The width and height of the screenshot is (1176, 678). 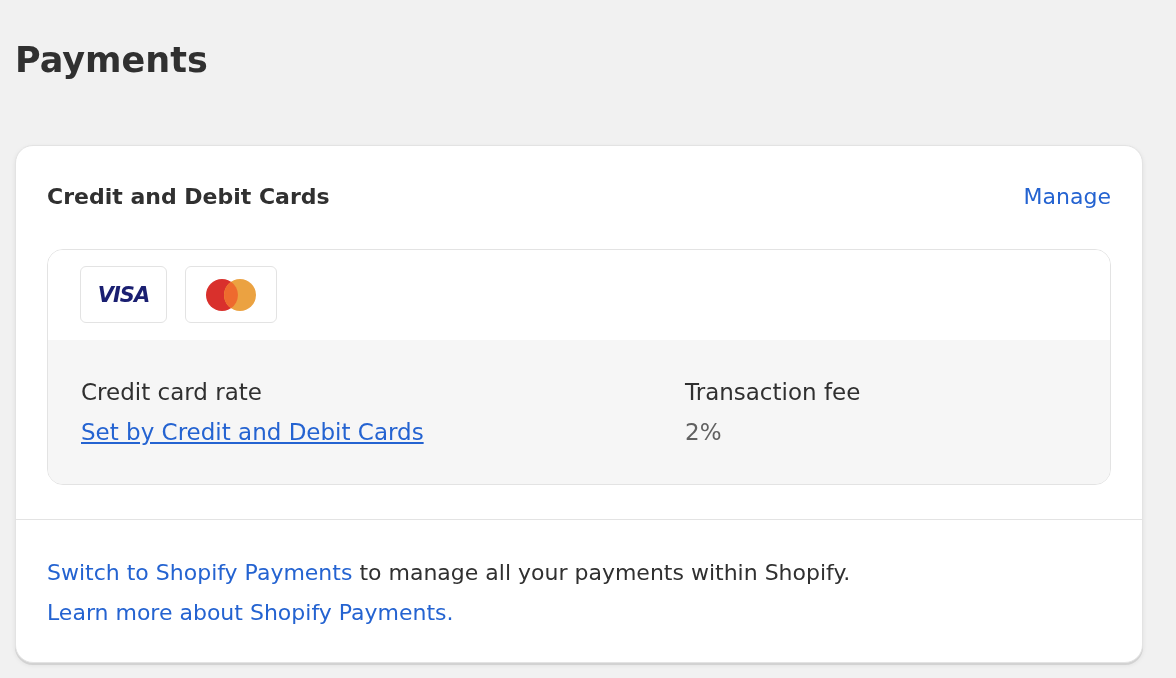 What do you see at coordinates (449, 593) in the screenshot?
I see `payments-note: Switch to Shopify Payments to manage all your payments within Shopify. Learn more about Shopify Payments.` at bounding box center [449, 593].